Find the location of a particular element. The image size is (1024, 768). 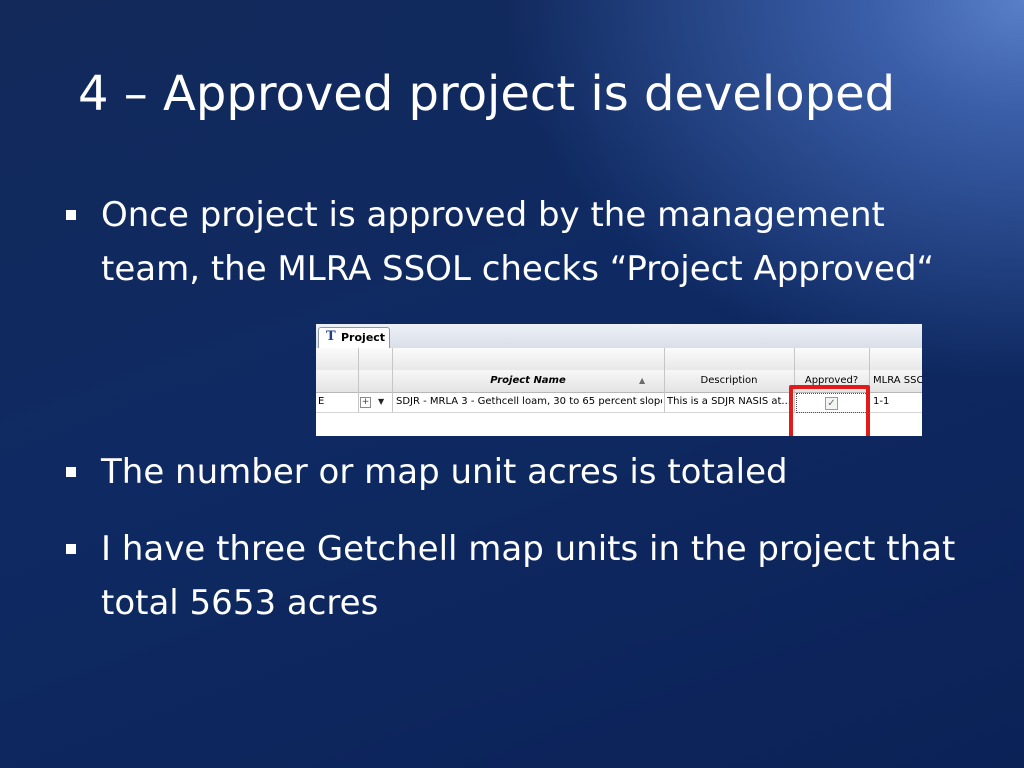

grid-header-top is located at coordinates (619, 359).